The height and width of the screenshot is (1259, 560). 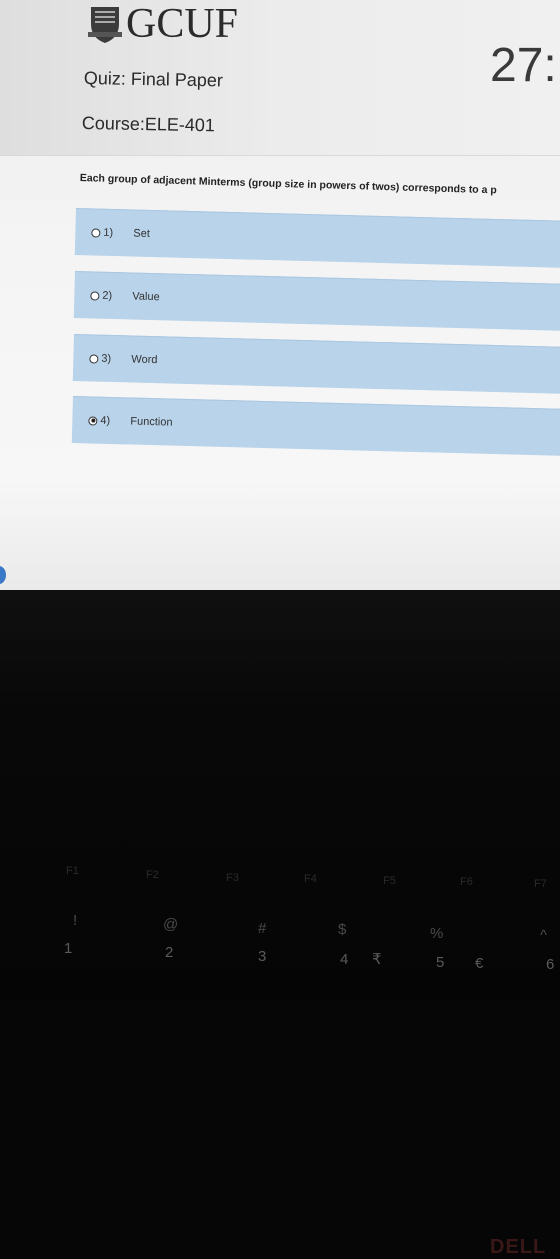 What do you see at coordinates (72, 871) in the screenshot?
I see `key-f1: F1` at bounding box center [72, 871].